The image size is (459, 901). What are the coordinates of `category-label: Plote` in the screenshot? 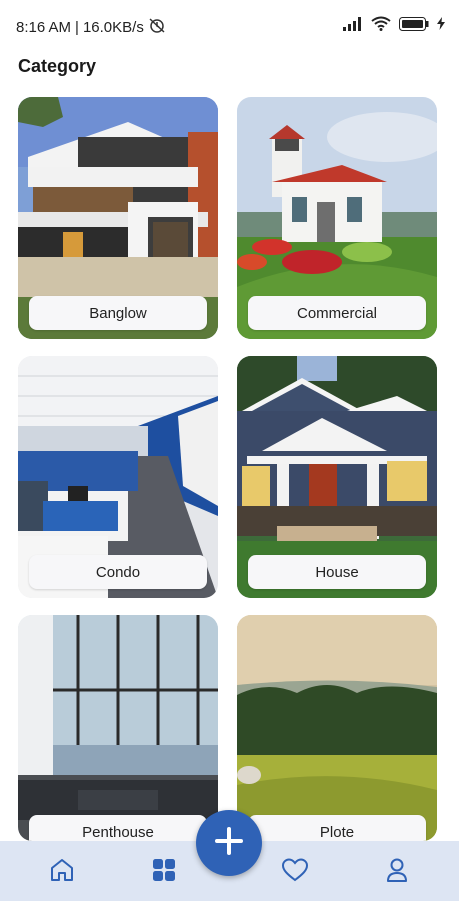 It's located at (337, 828).